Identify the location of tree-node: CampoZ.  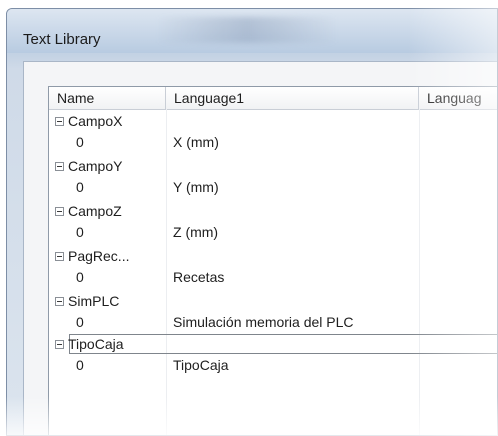
(85, 211).